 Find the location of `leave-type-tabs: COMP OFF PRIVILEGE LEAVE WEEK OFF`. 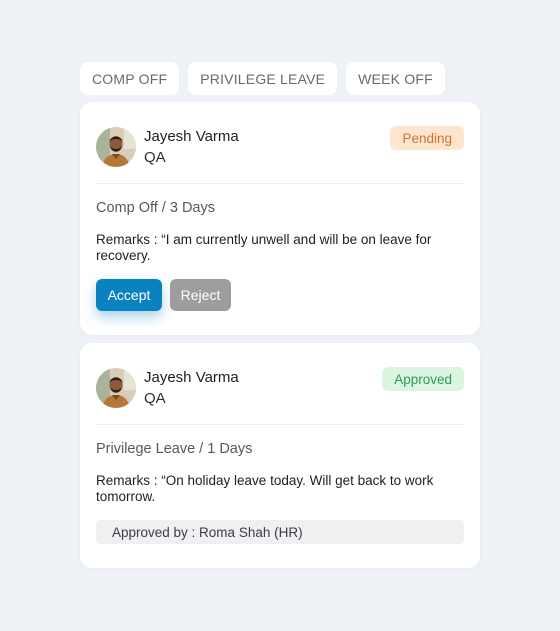

leave-type-tabs: COMP OFF PRIVILEGE LEAVE WEEK OFF is located at coordinates (262, 78).